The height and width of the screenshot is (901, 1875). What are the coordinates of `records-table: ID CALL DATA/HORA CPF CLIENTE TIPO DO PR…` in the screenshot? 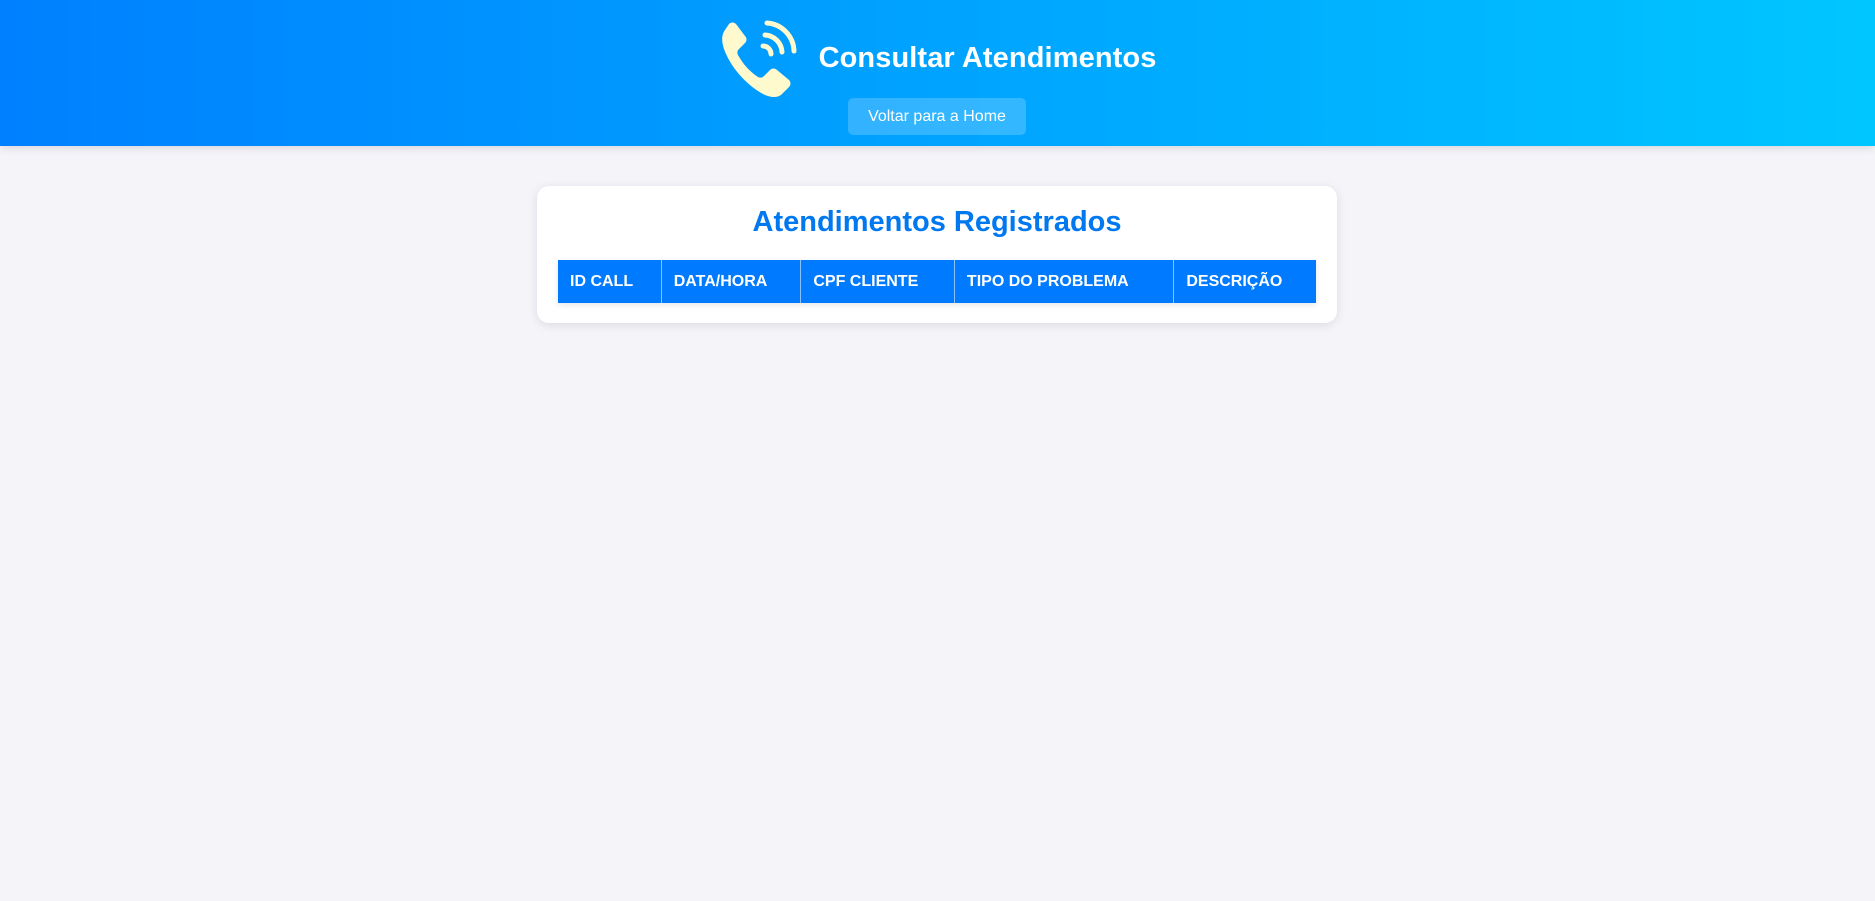 It's located at (937, 281).